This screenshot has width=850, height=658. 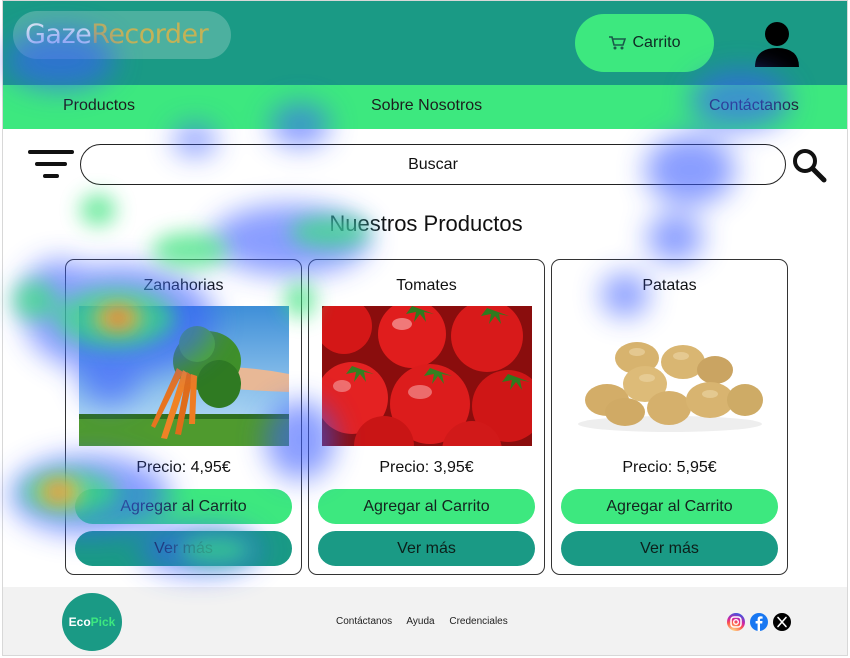 What do you see at coordinates (736, 622) in the screenshot?
I see `instagram-icon` at bounding box center [736, 622].